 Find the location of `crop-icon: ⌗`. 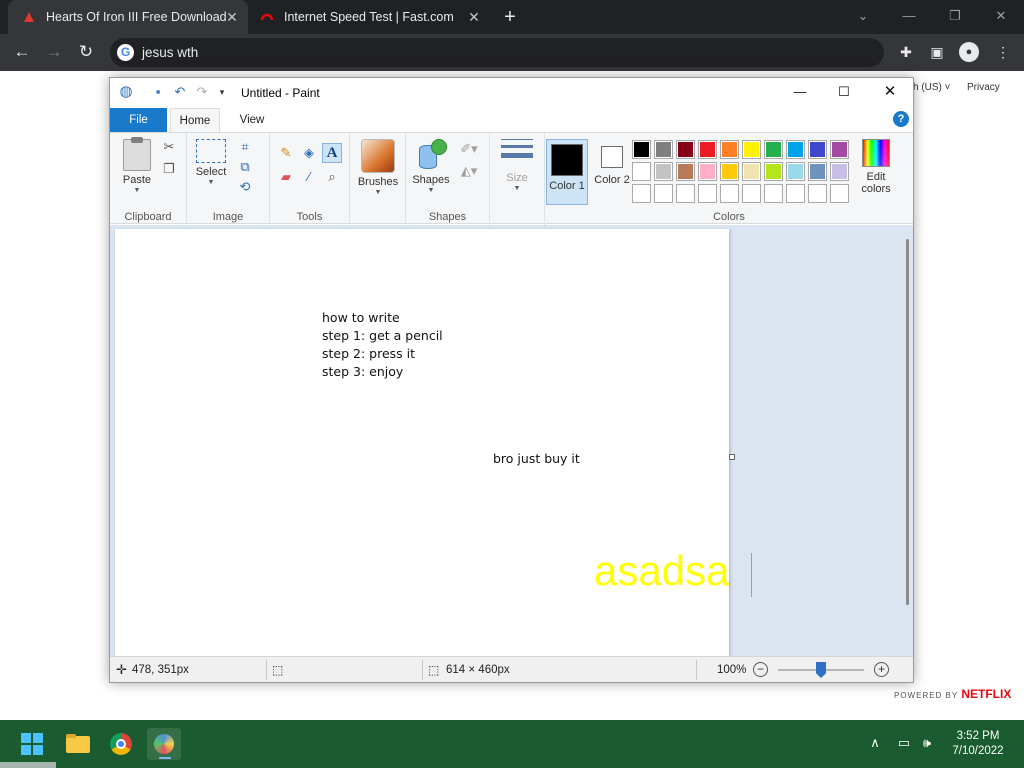

crop-icon: ⌗ is located at coordinates (245, 147).